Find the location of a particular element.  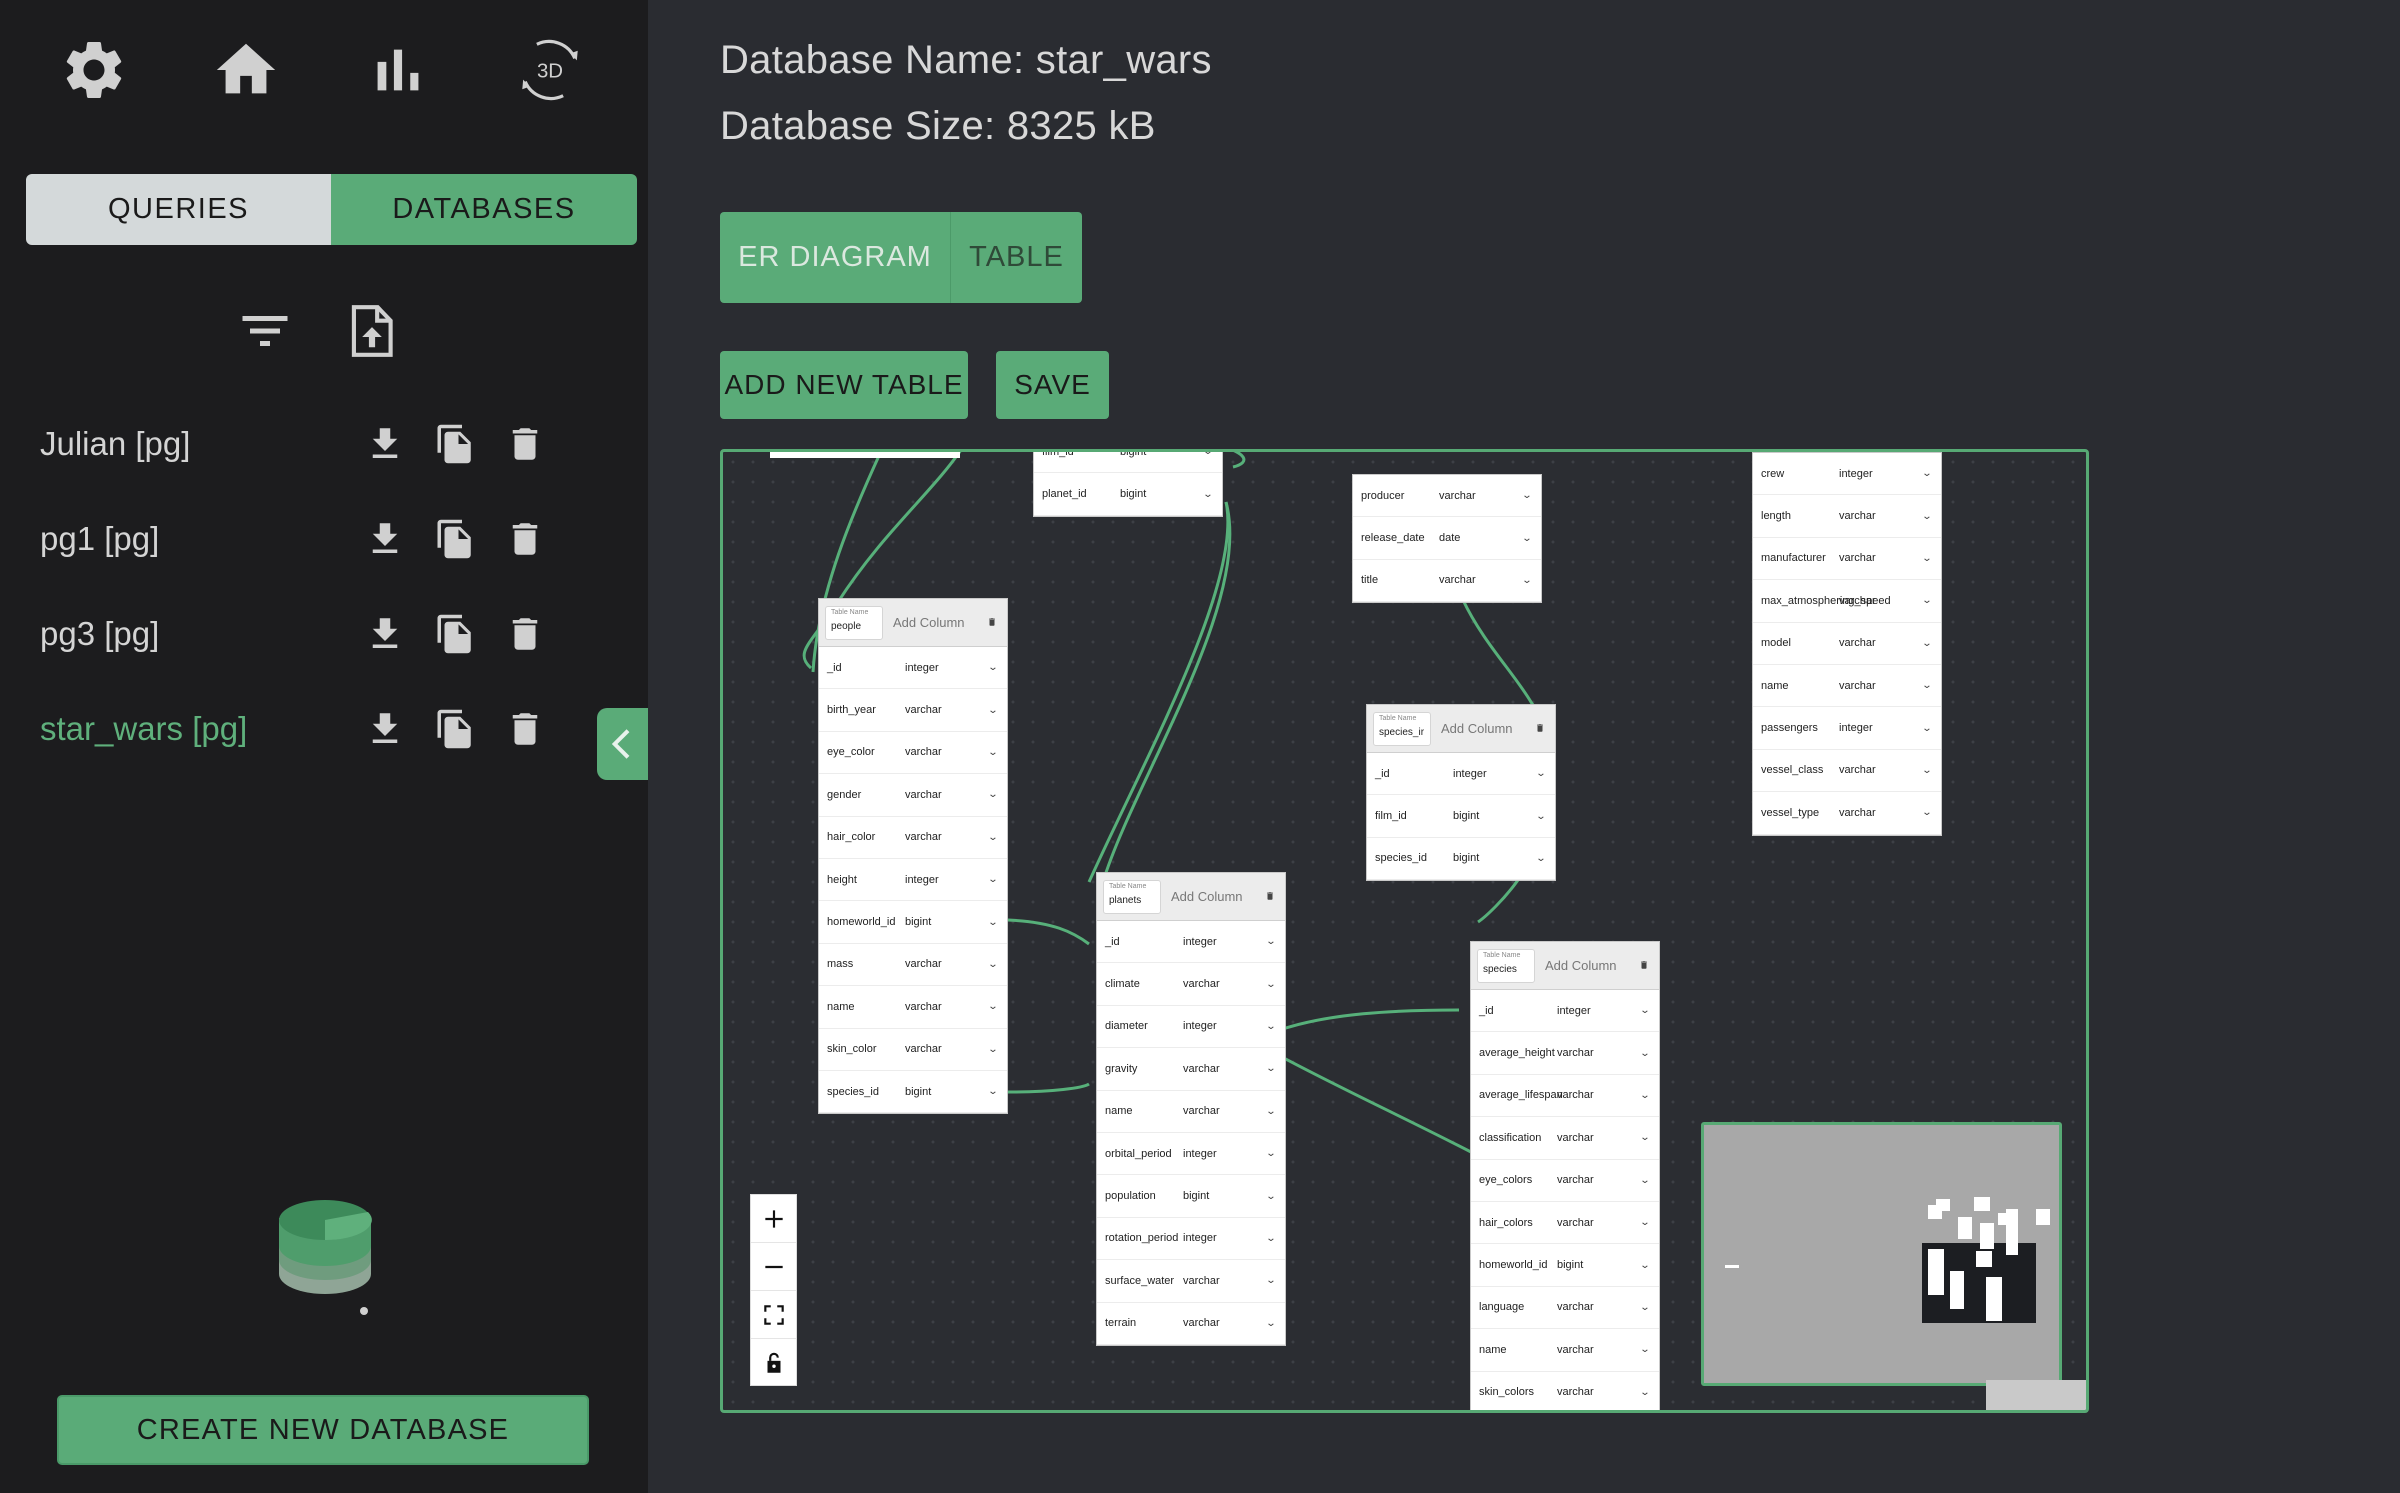

delete-table-icon is located at coordinates (992, 622).